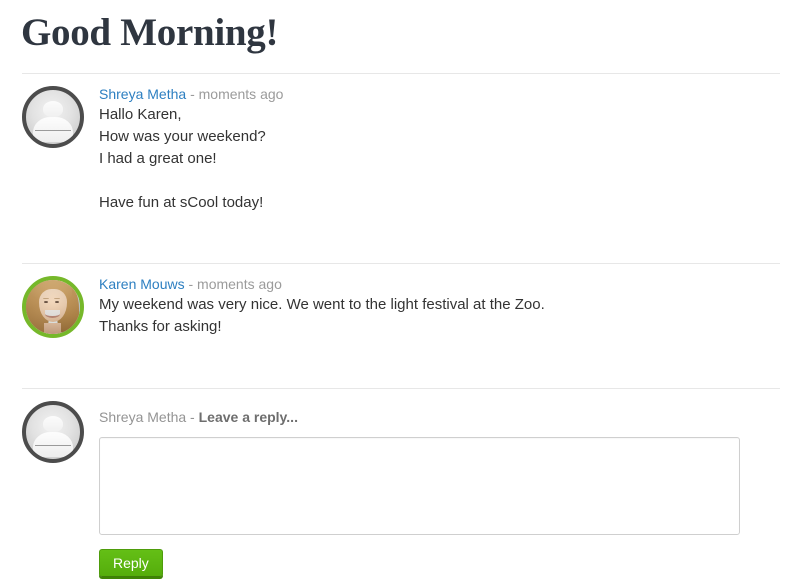 Image resolution: width=786 pixels, height=582 pixels. I want to click on avatar-photo-image, so click(53, 307).